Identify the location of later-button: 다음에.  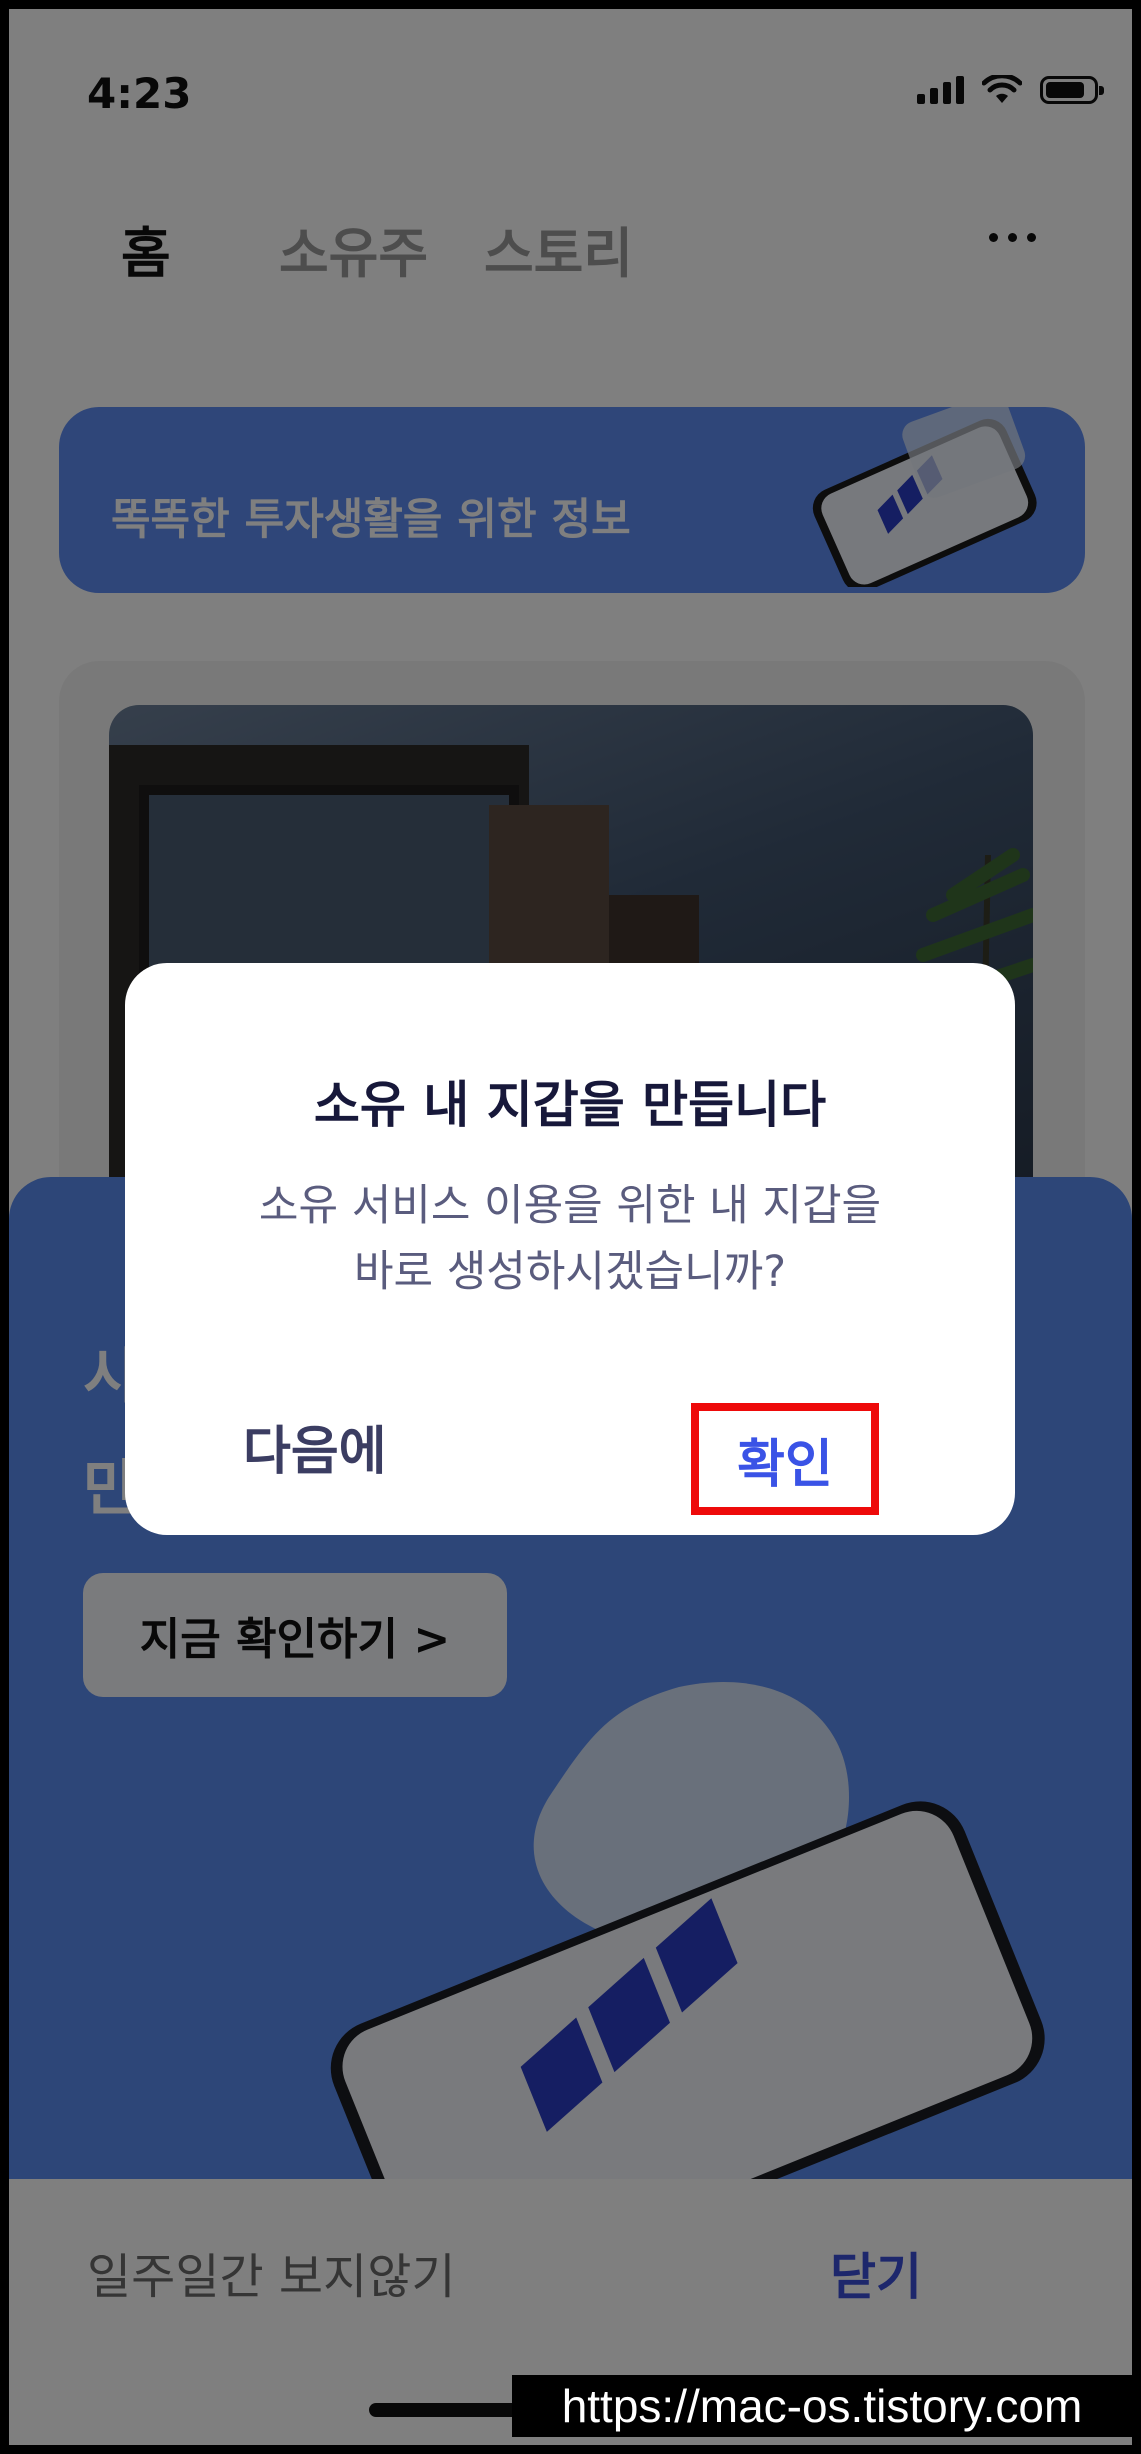
(315, 1446).